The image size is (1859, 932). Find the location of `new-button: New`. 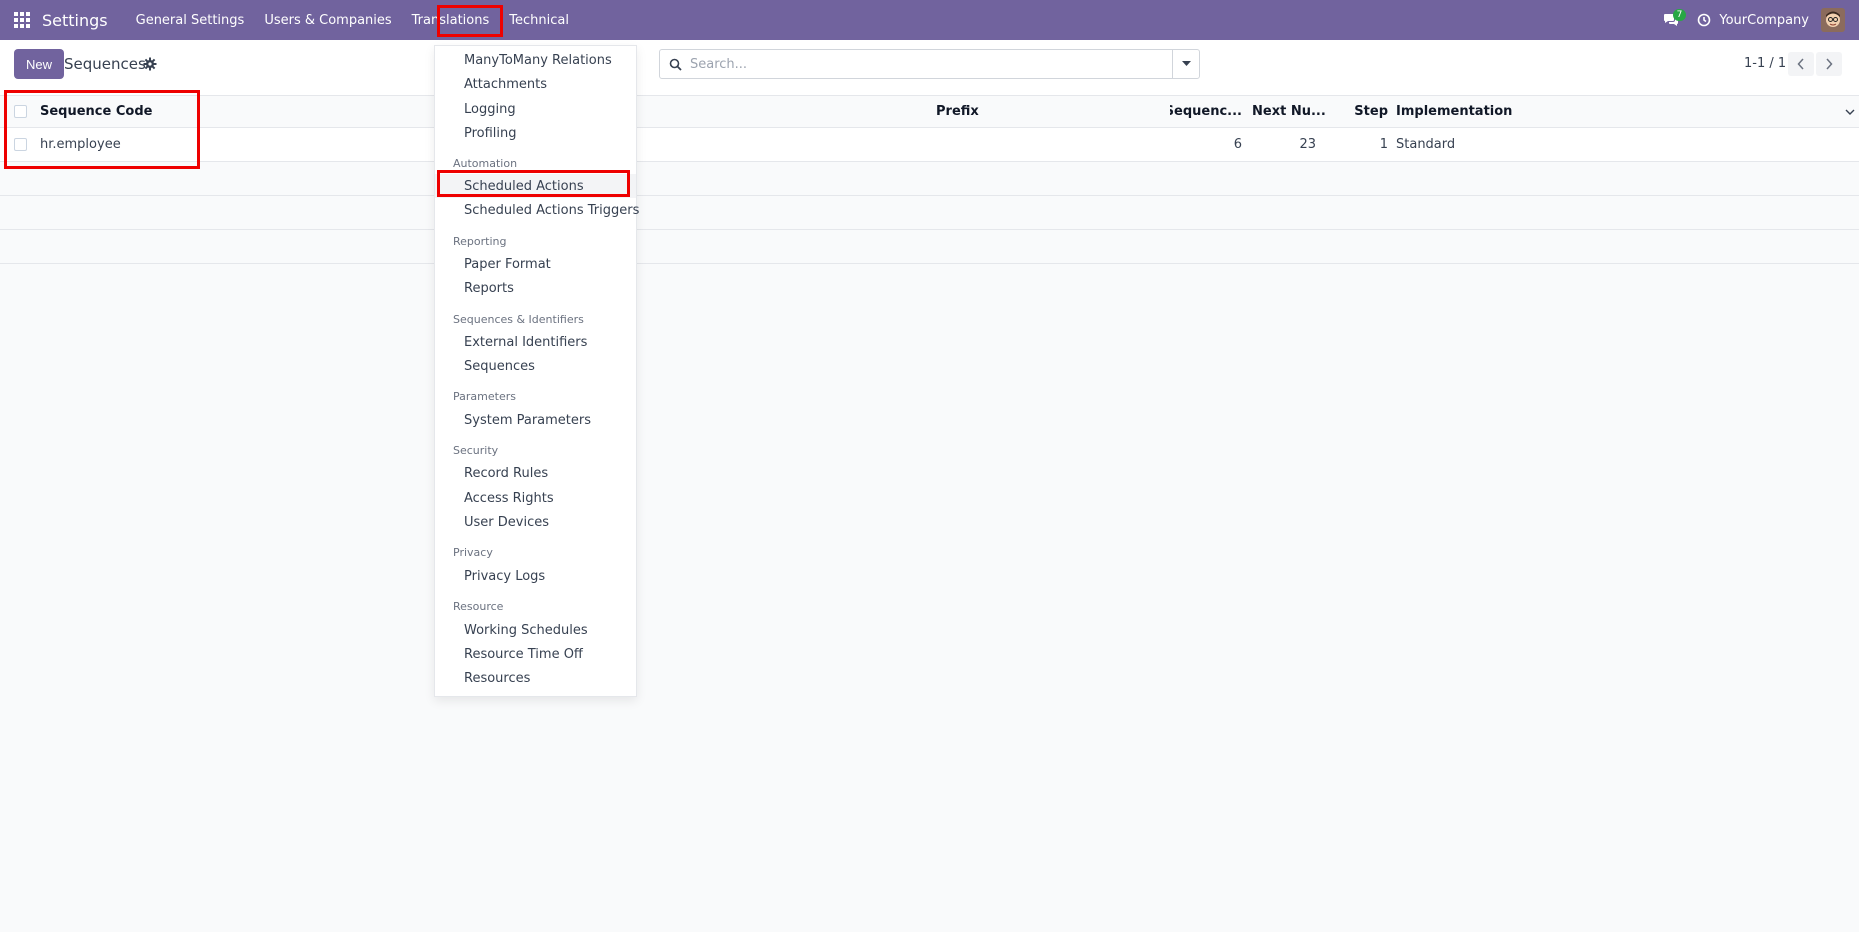

new-button: New is located at coordinates (39, 64).